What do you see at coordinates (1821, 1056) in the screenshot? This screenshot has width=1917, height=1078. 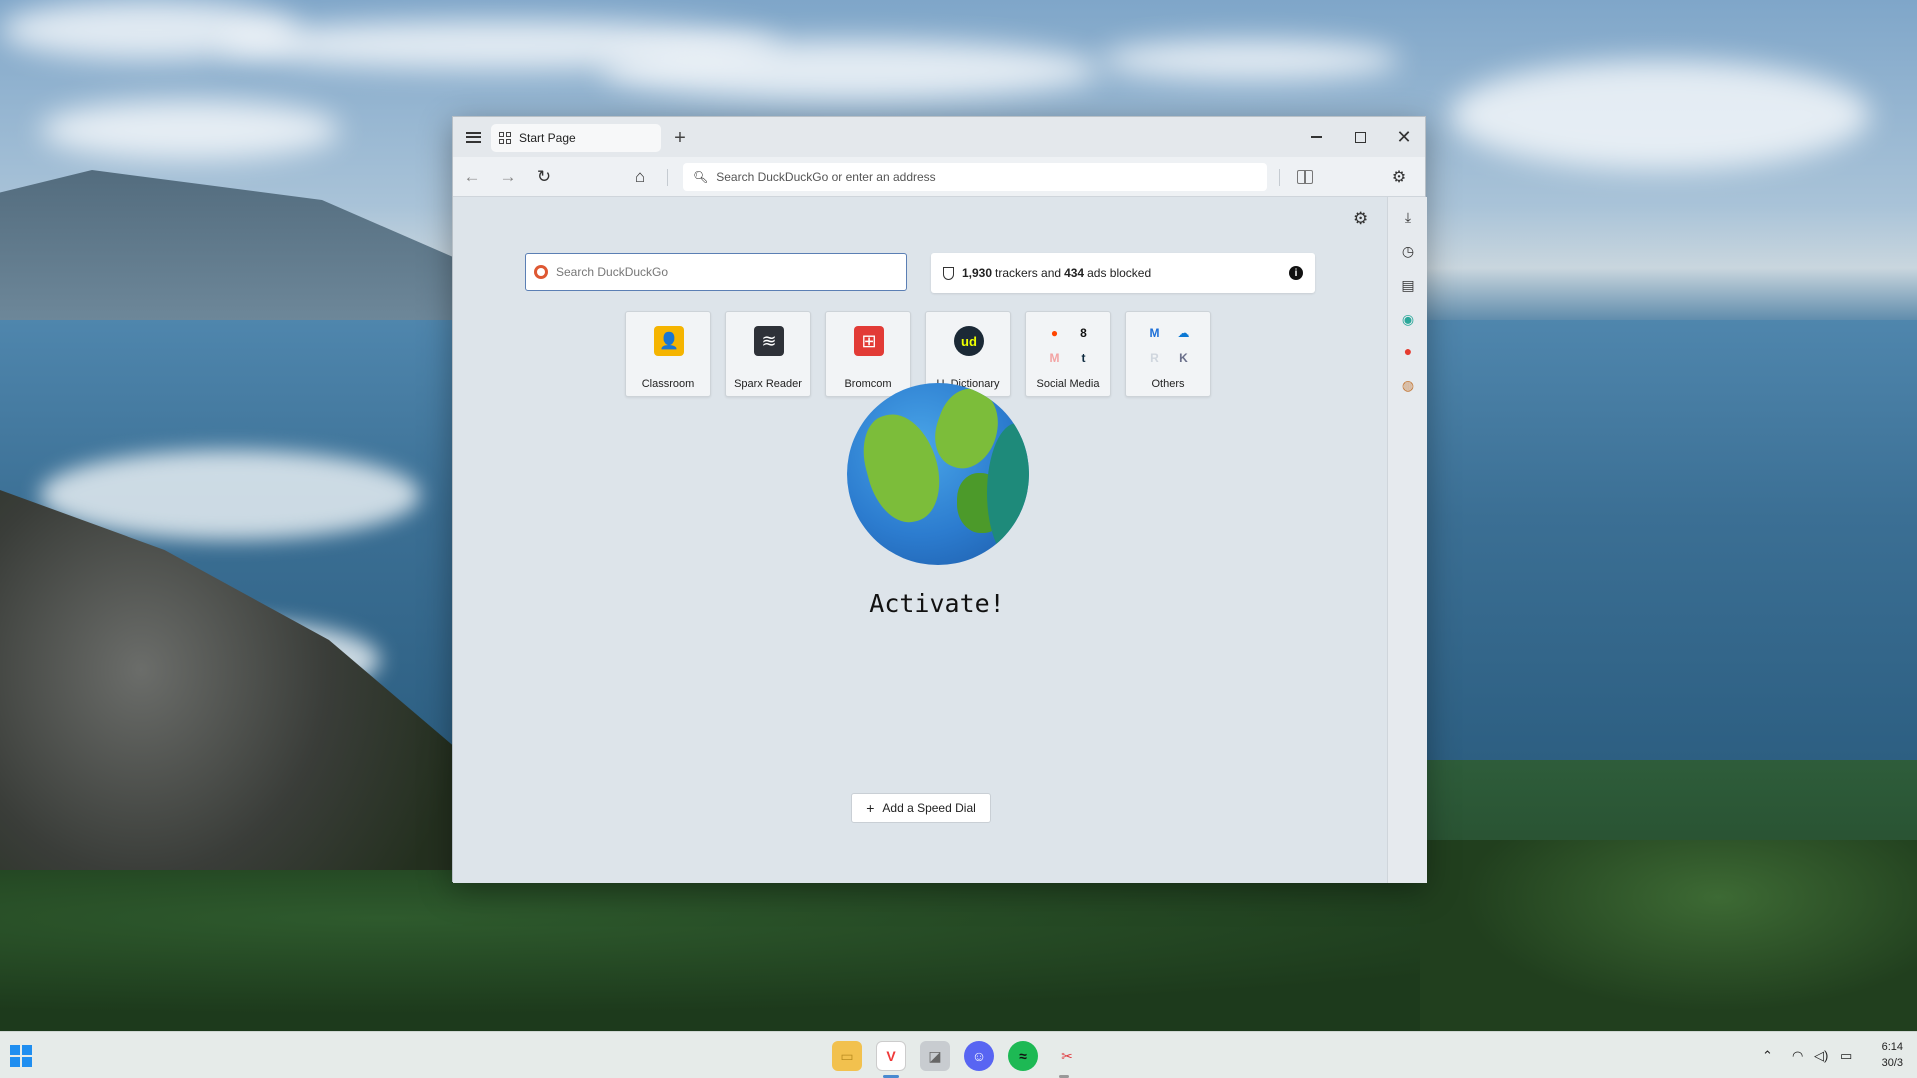 I see `volume-icon: ◁)` at bounding box center [1821, 1056].